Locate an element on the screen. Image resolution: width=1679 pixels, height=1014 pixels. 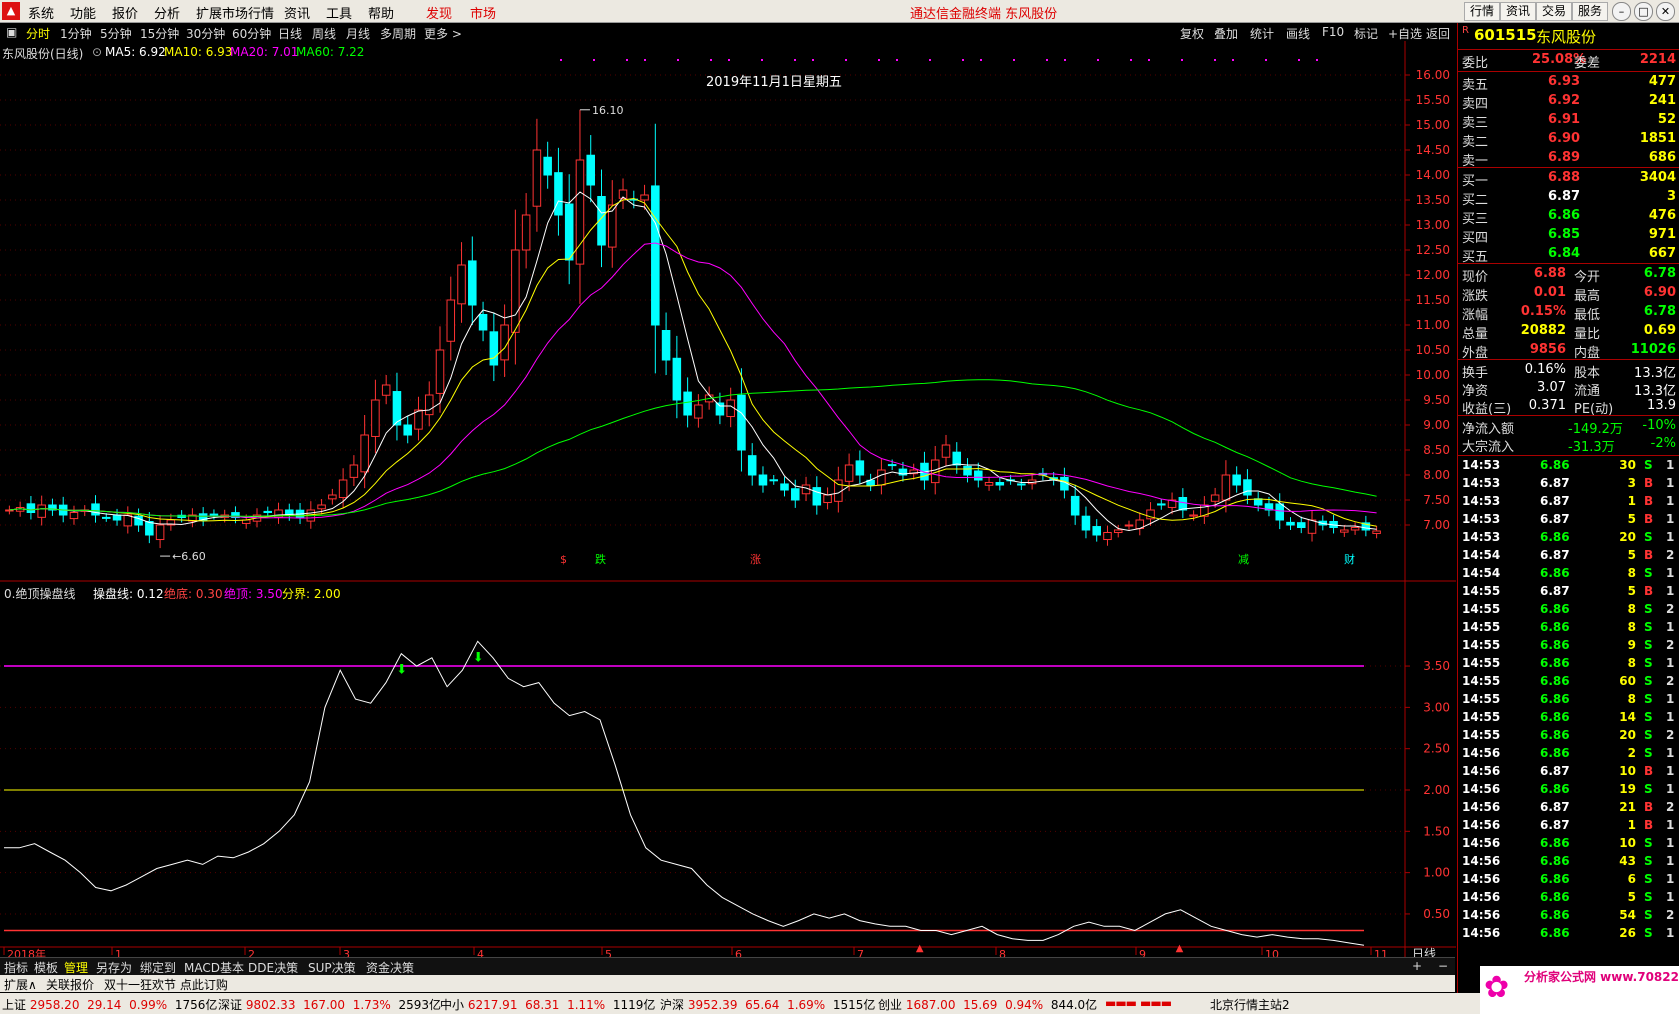
btn-trade: 交易 is located at coordinates (1554, 11).